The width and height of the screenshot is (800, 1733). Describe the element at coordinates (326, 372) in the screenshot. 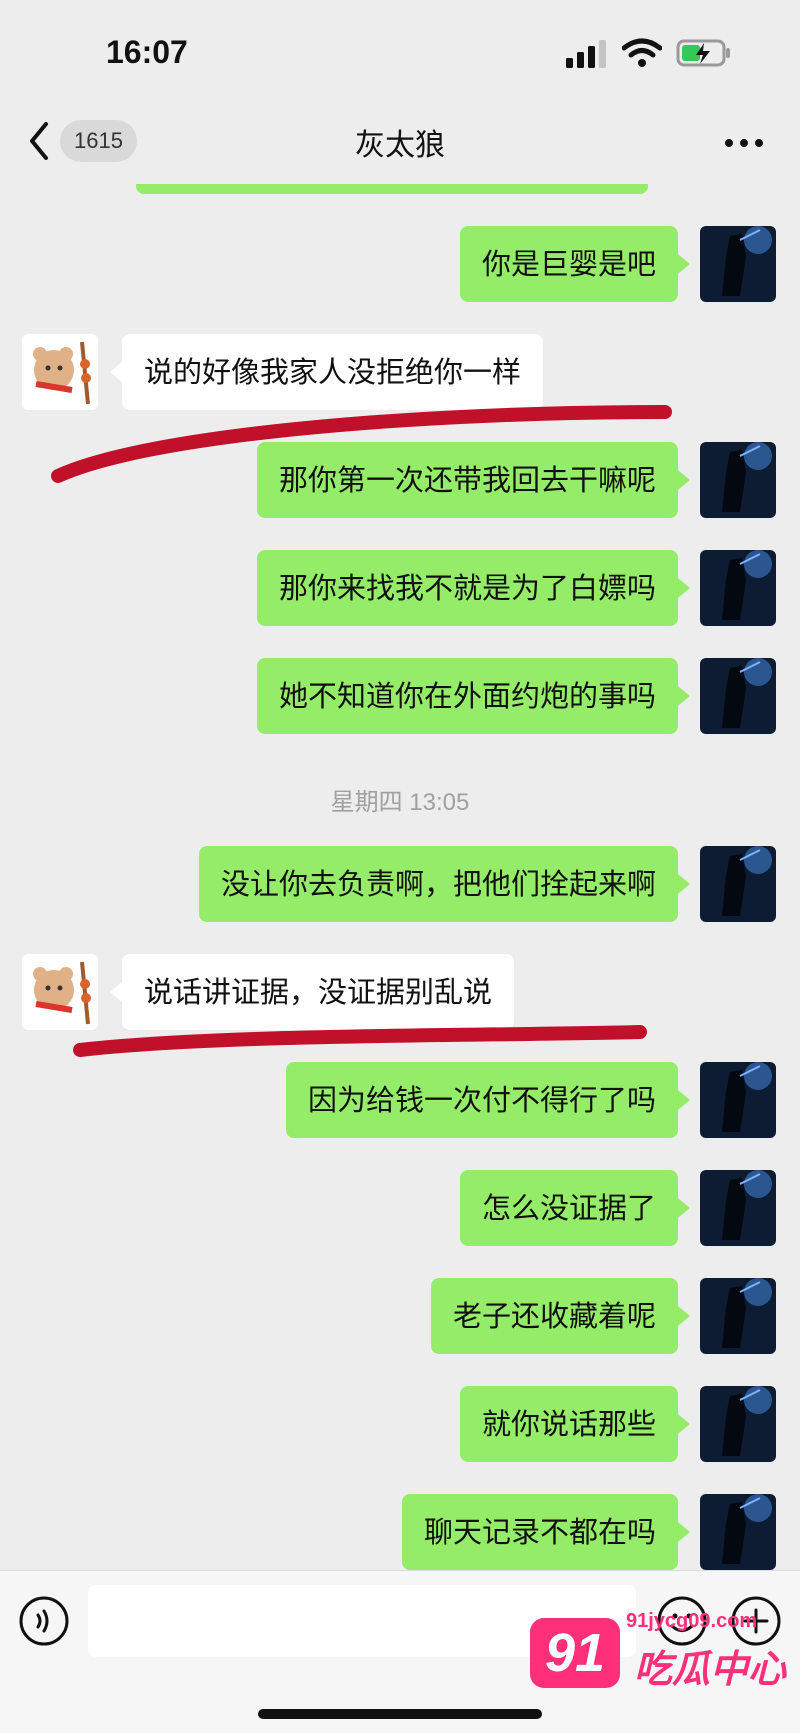

I see `incoming-message: 说的好像我家人没拒绝你一样` at that location.